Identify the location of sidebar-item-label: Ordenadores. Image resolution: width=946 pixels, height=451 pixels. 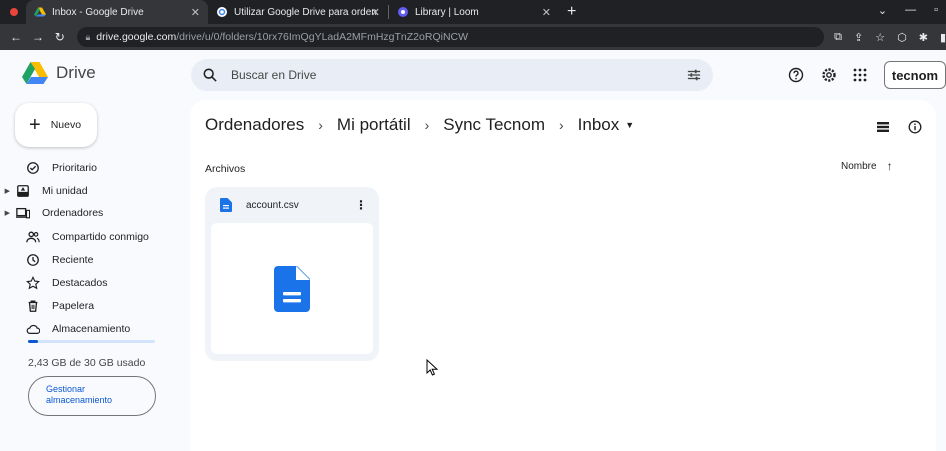
(73, 213).